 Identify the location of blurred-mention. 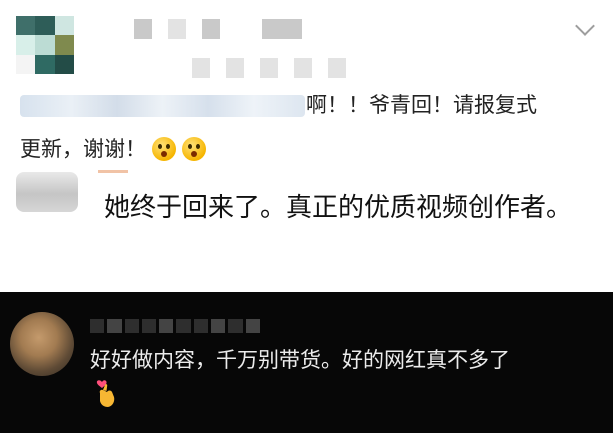
(162, 106).